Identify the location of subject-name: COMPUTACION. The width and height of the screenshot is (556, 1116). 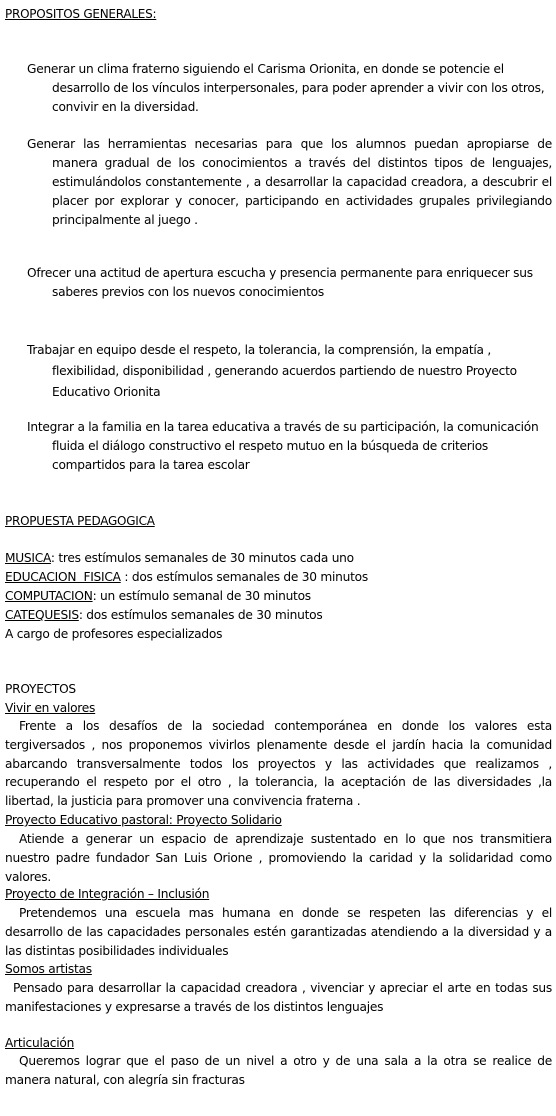
(49, 596).